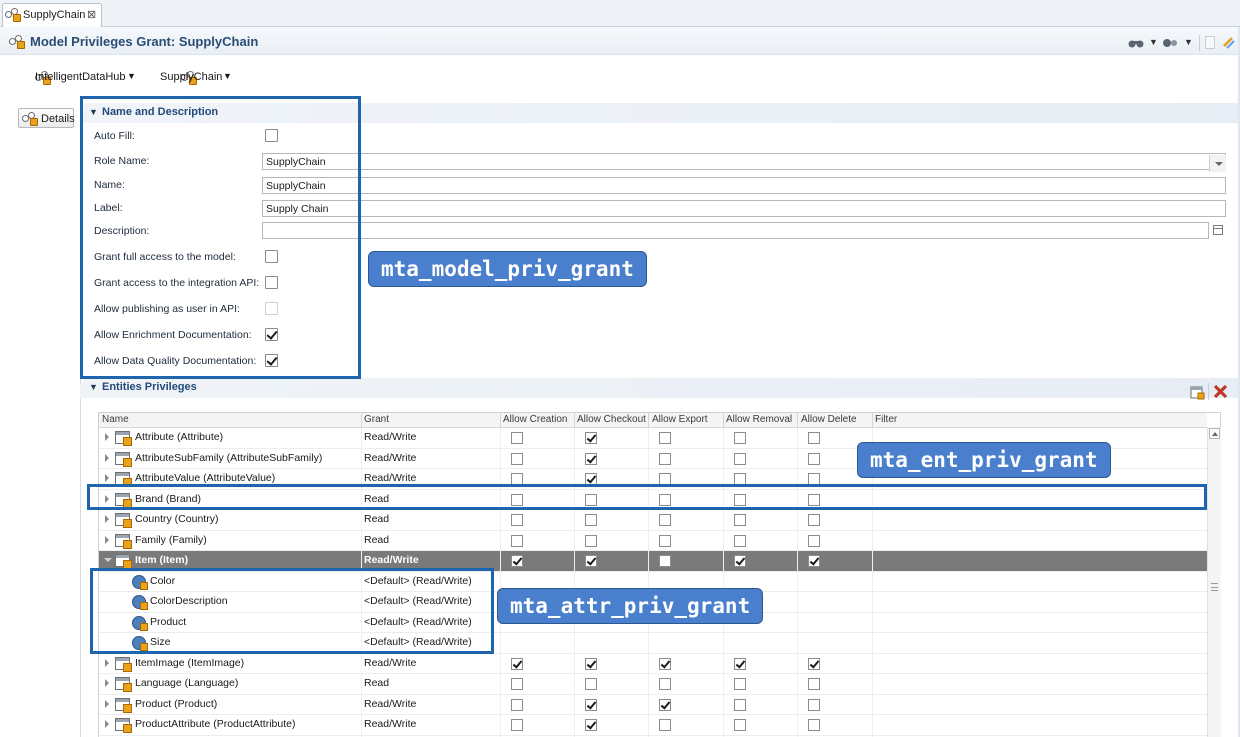 The width and height of the screenshot is (1240, 737). What do you see at coordinates (93, 387) in the screenshot?
I see `collapse-icon: ▼` at bounding box center [93, 387].